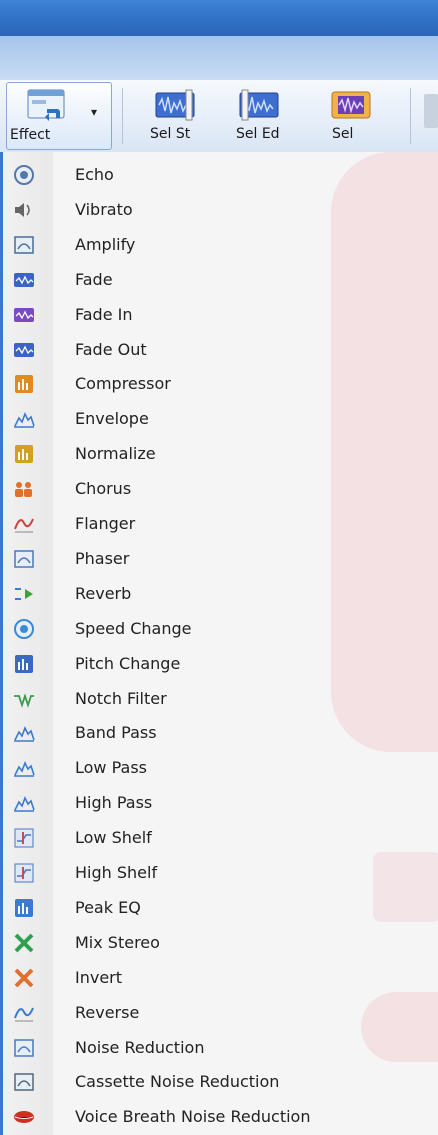  Describe the element at coordinates (116, 872) in the screenshot. I see `menu-item-label: High Shelf` at that location.